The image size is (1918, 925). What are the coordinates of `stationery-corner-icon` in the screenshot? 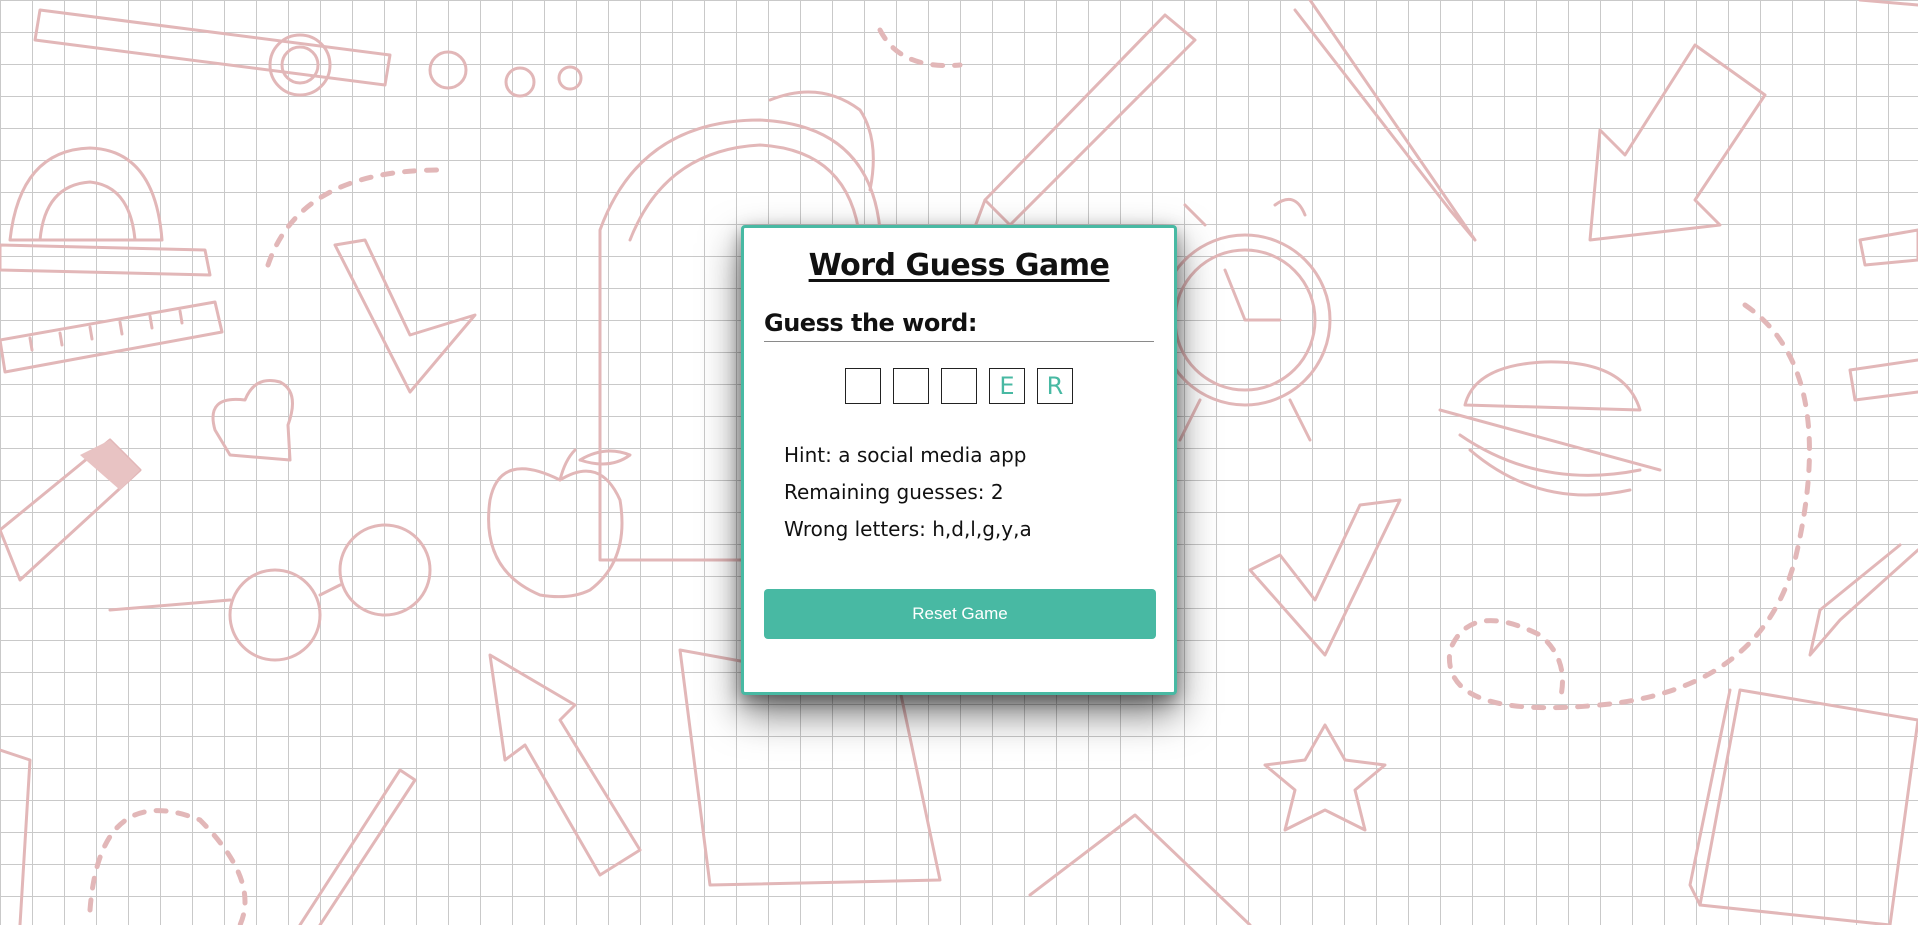 It's located at (1888, 133).